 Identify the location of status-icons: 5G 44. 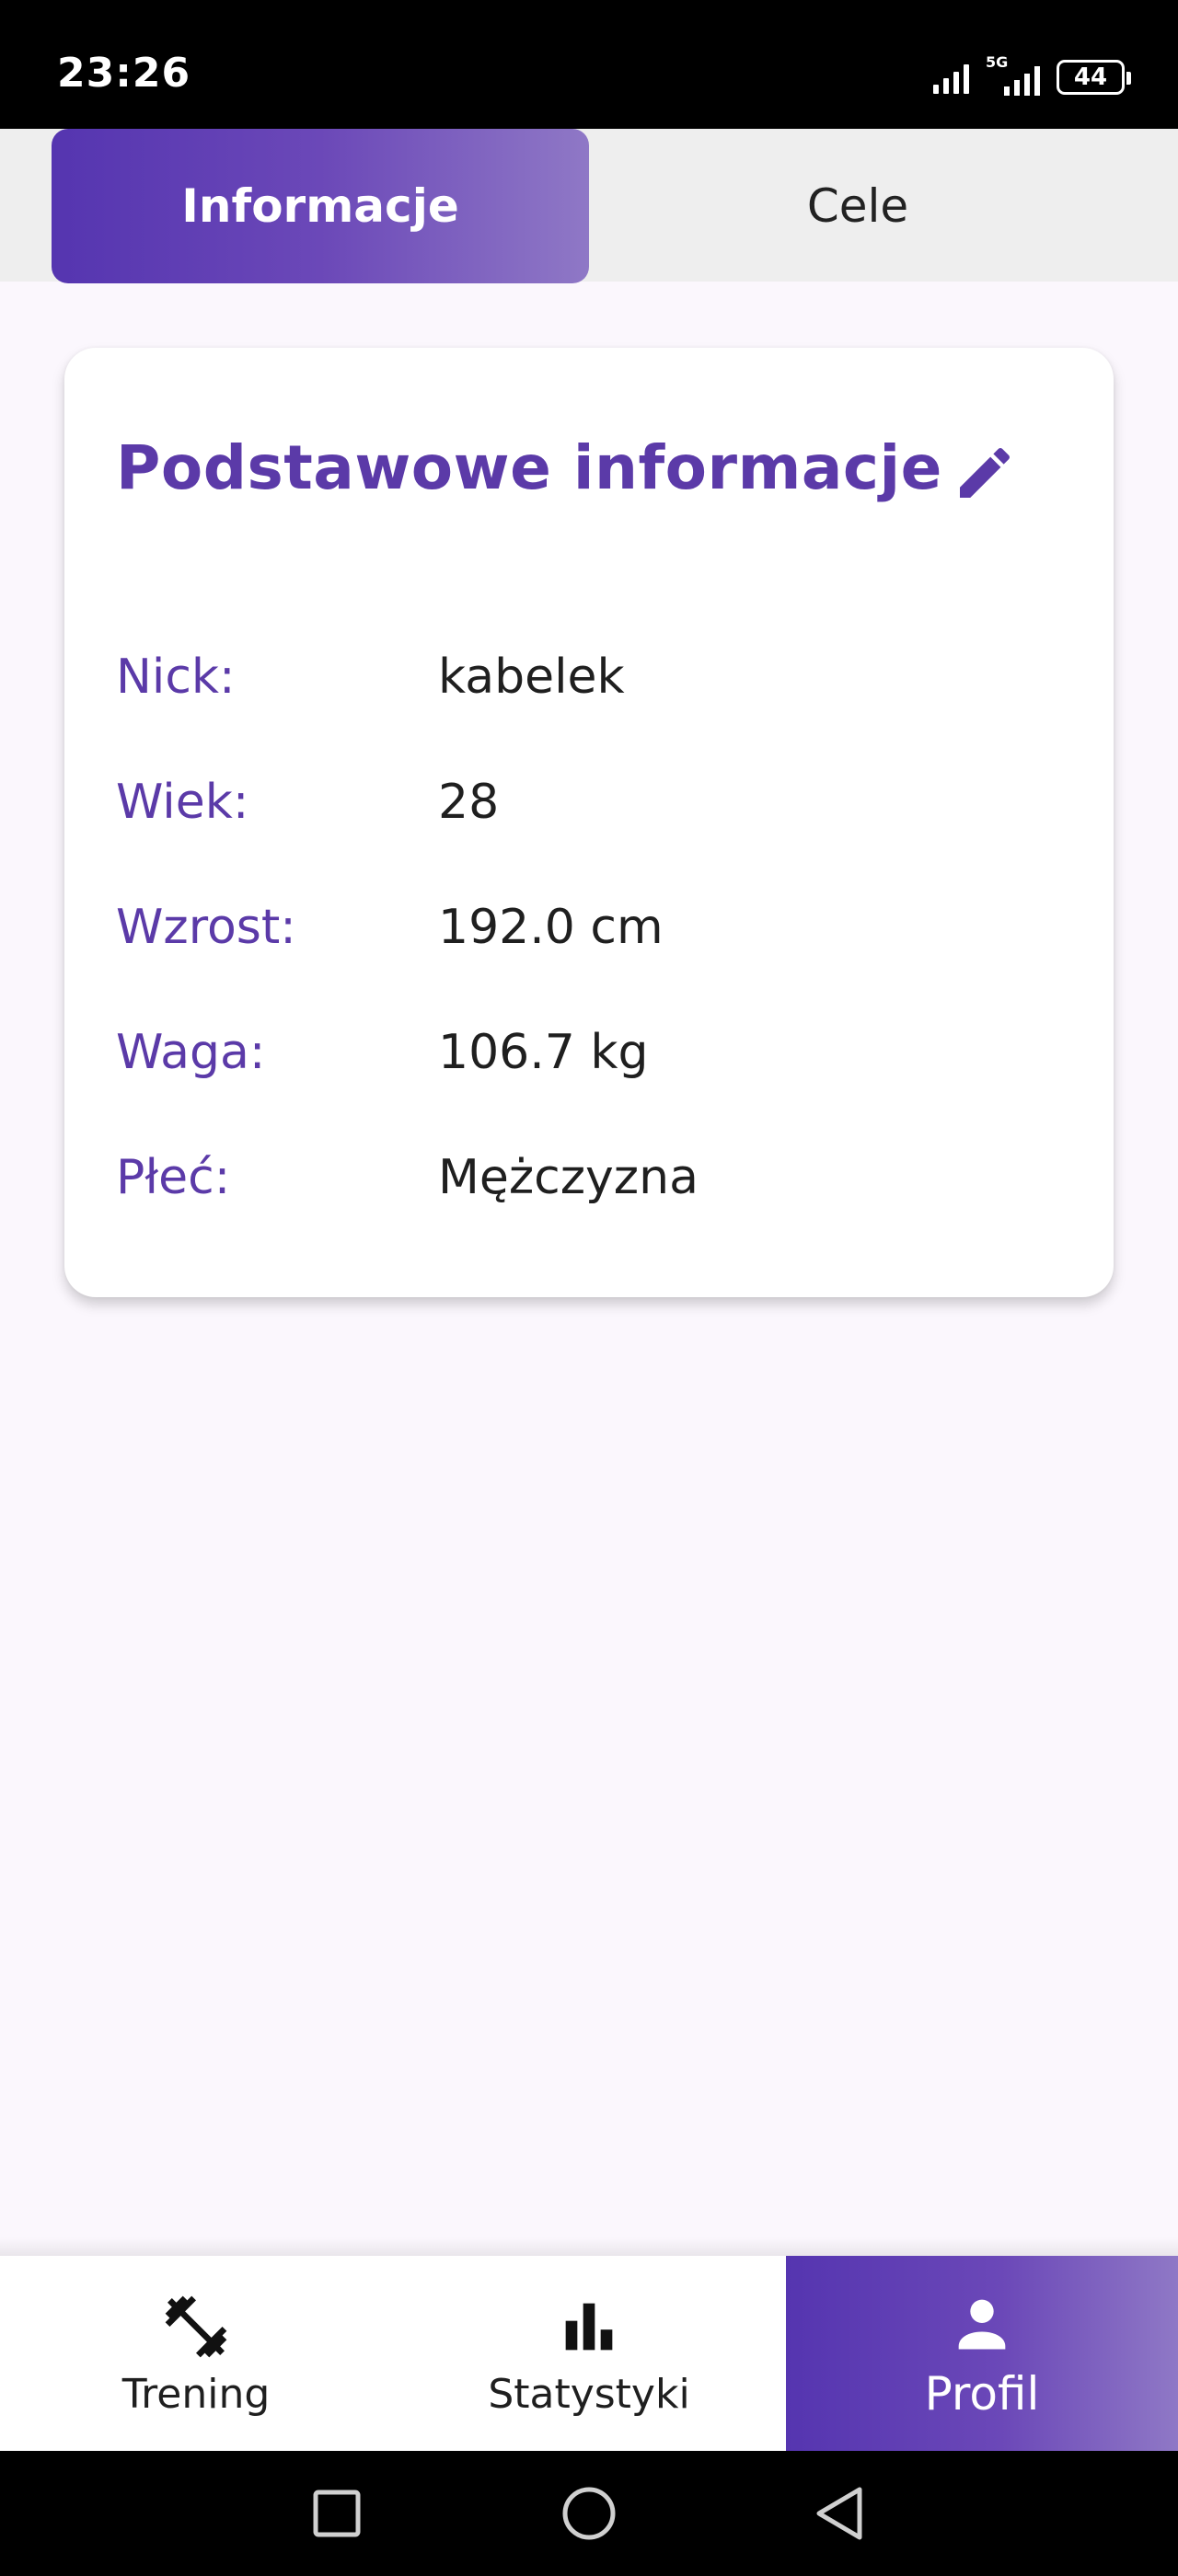
(1032, 75).